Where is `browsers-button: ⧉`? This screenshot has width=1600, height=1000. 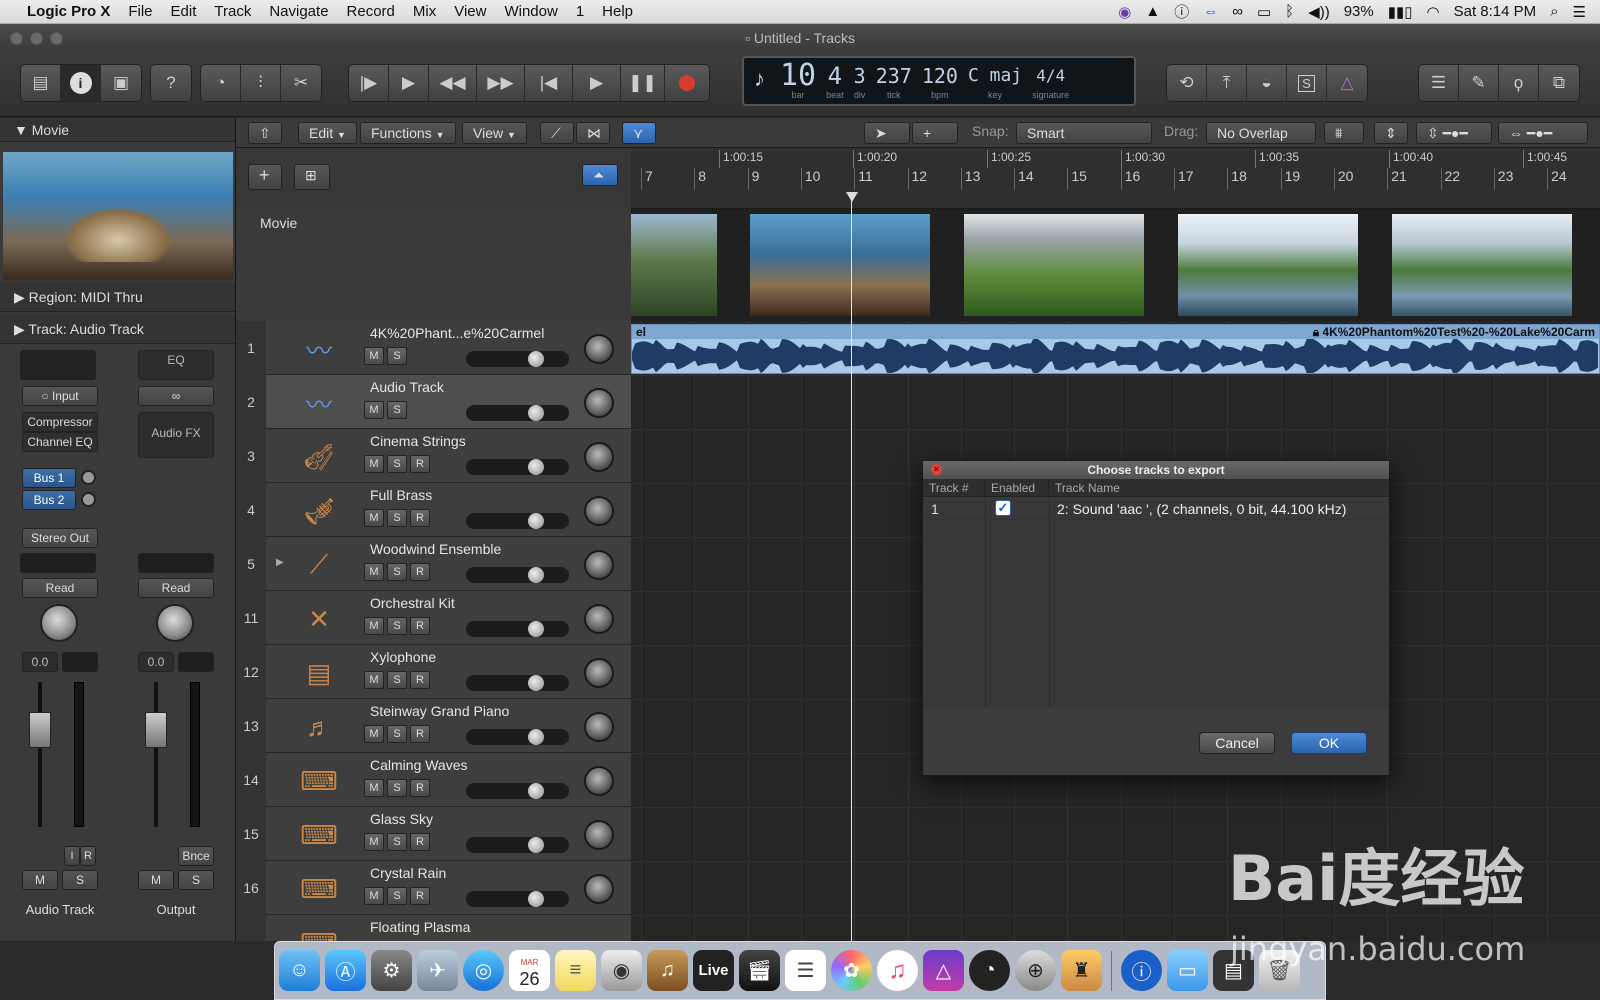
browsers-button: ⧉ is located at coordinates (1559, 83).